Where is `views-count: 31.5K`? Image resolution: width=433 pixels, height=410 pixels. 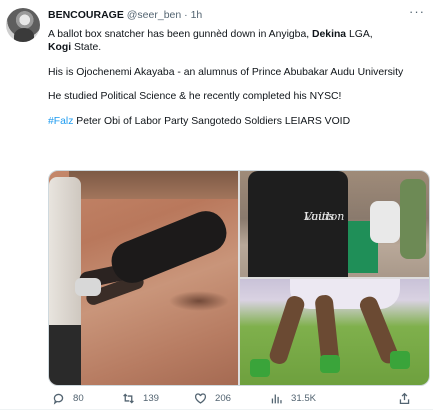
views-count: 31.5K is located at coordinates (304, 398).